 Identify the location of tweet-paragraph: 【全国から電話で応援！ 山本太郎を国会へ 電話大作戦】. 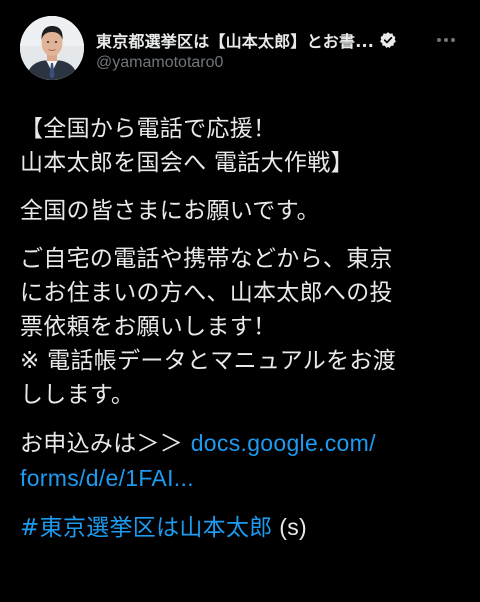
(240, 146).